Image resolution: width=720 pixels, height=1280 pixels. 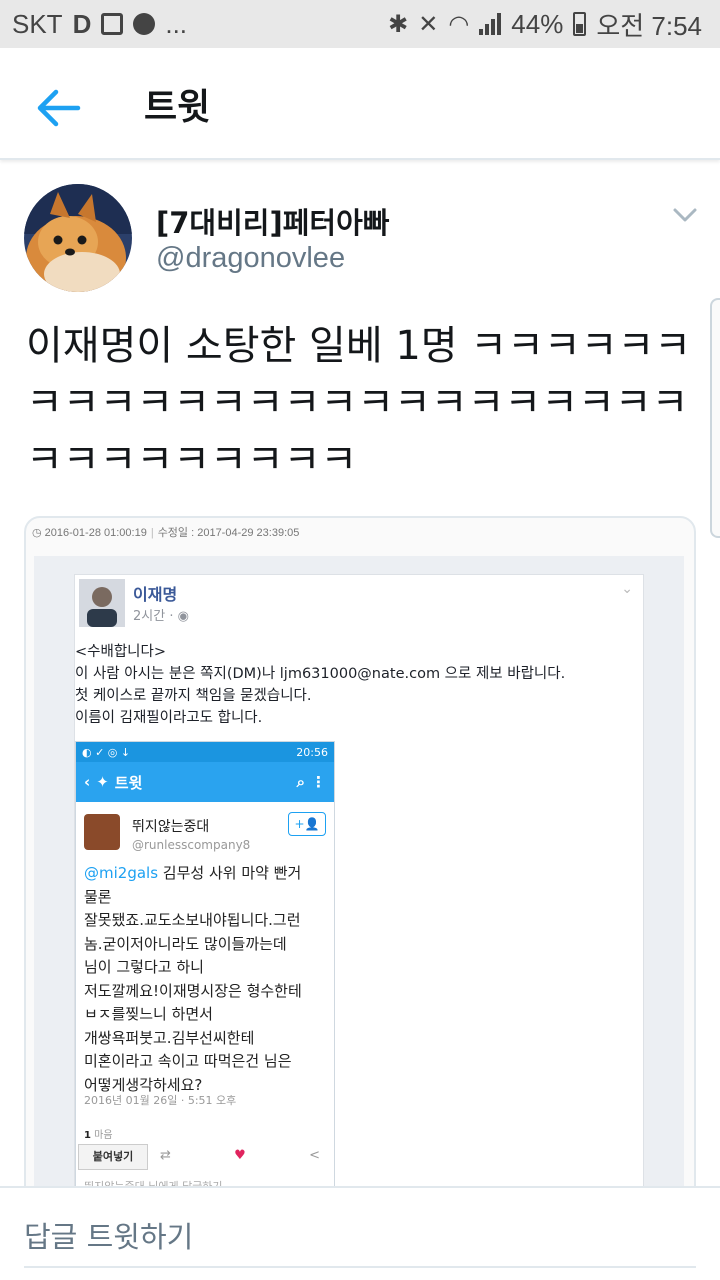 I want to click on shot-search-icon: ⌕, so click(x=300, y=782).